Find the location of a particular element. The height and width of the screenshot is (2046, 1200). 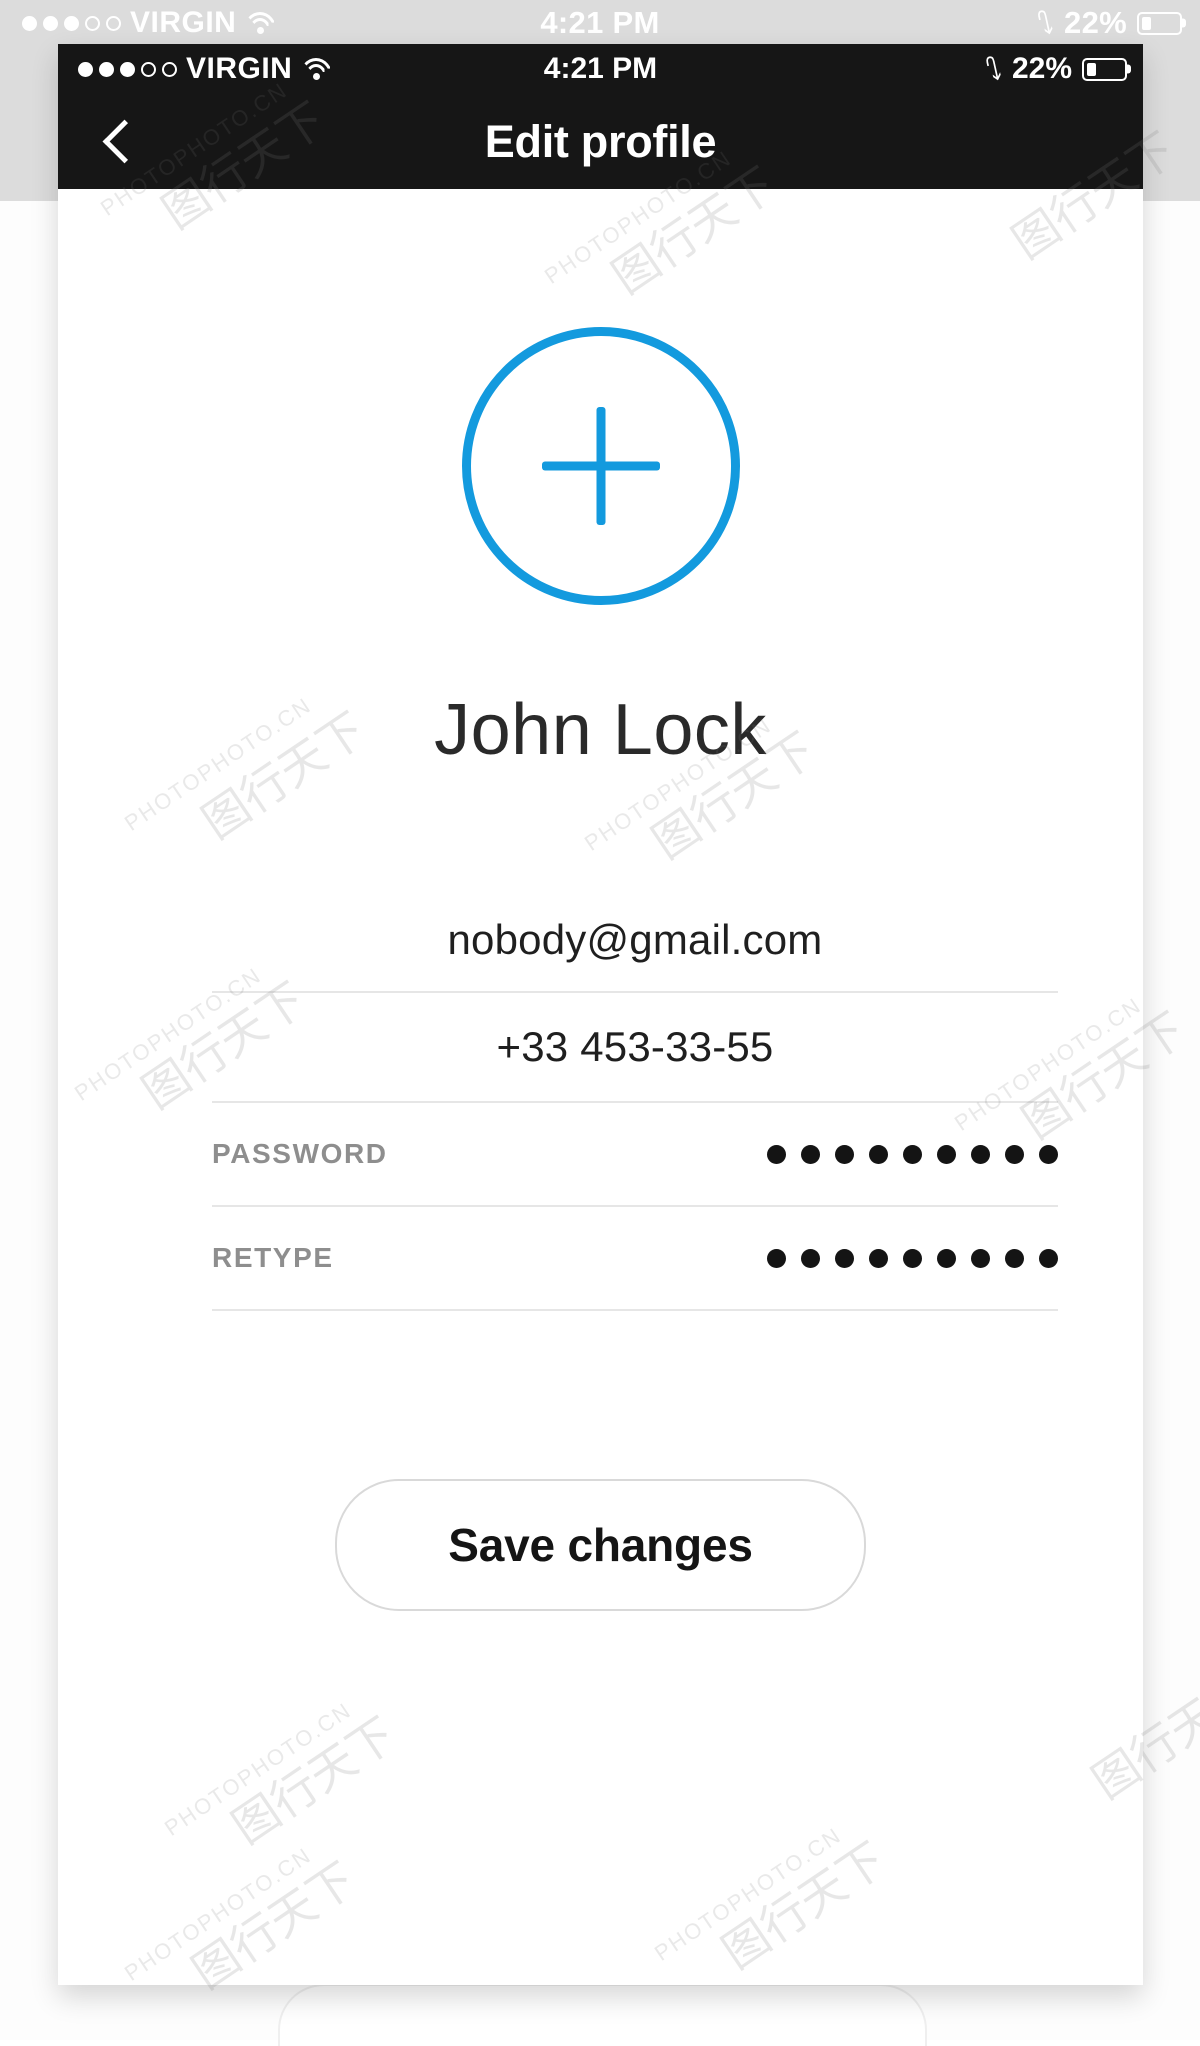

phone-value: +33 453-33-55 is located at coordinates (635, 1046).